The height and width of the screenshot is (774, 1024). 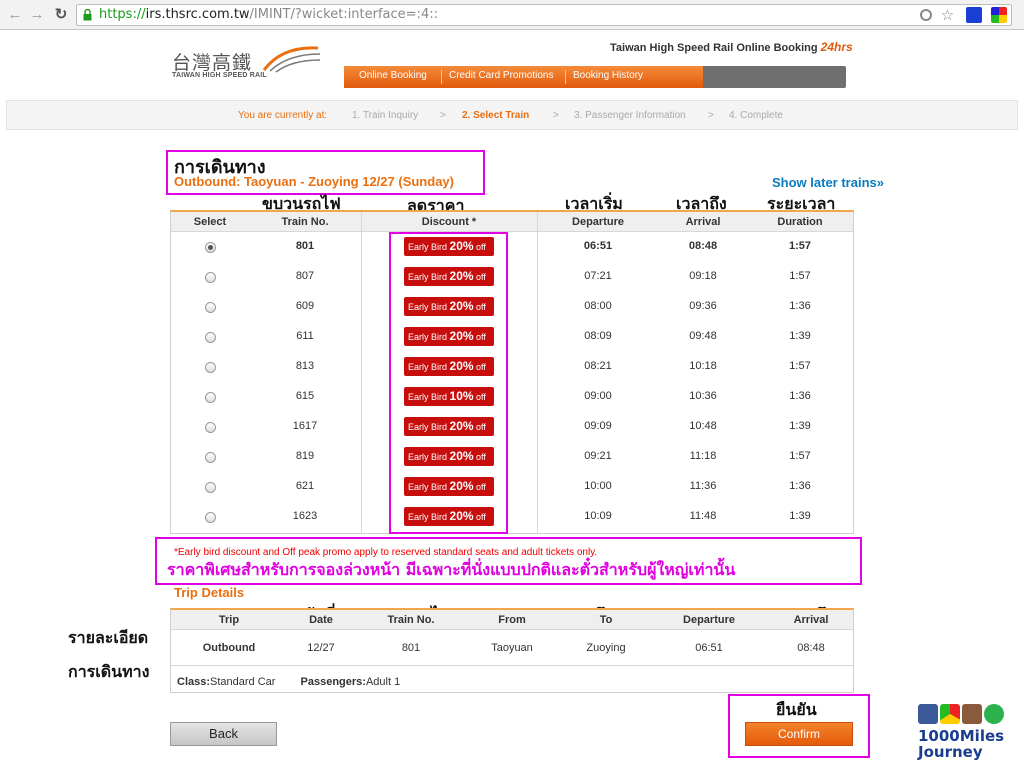 What do you see at coordinates (703, 222) in the screenshot?
I see `col-arrival: Arrival` at bounding box center [703, 222].